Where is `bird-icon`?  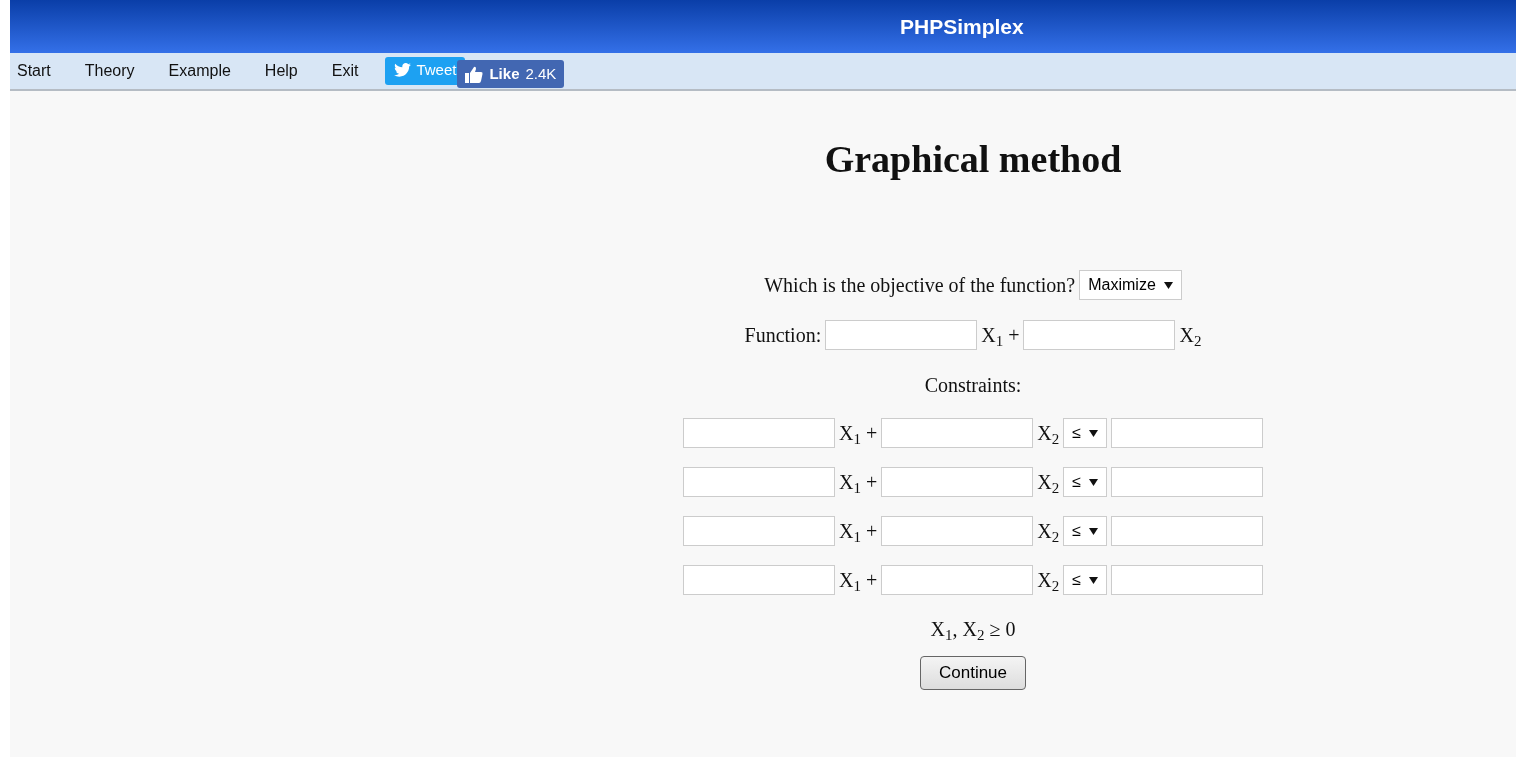 bird-icon is located at coordinates (403, 70).